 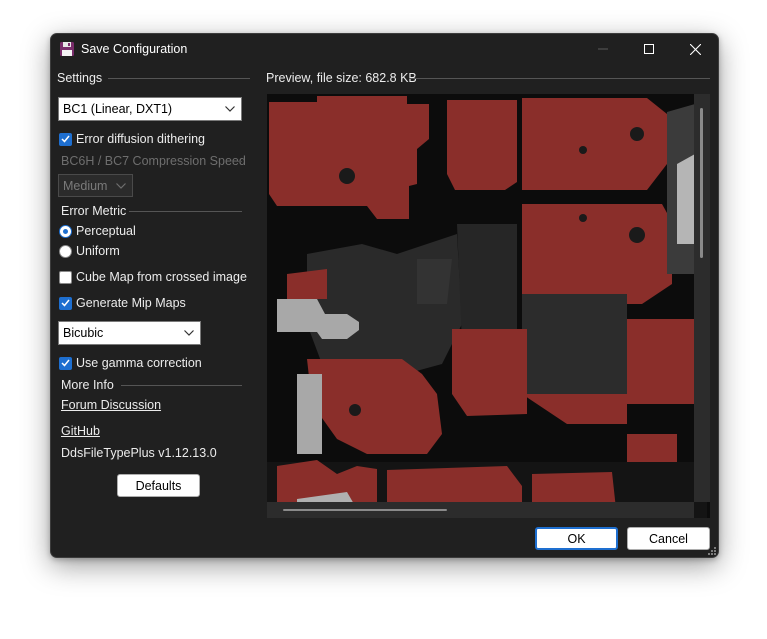 What do you see at coordinates (141, 139) in the screenshot?
I see `error-diffusion-label: Error diffusion dithering` at bounding box center [141, 139].